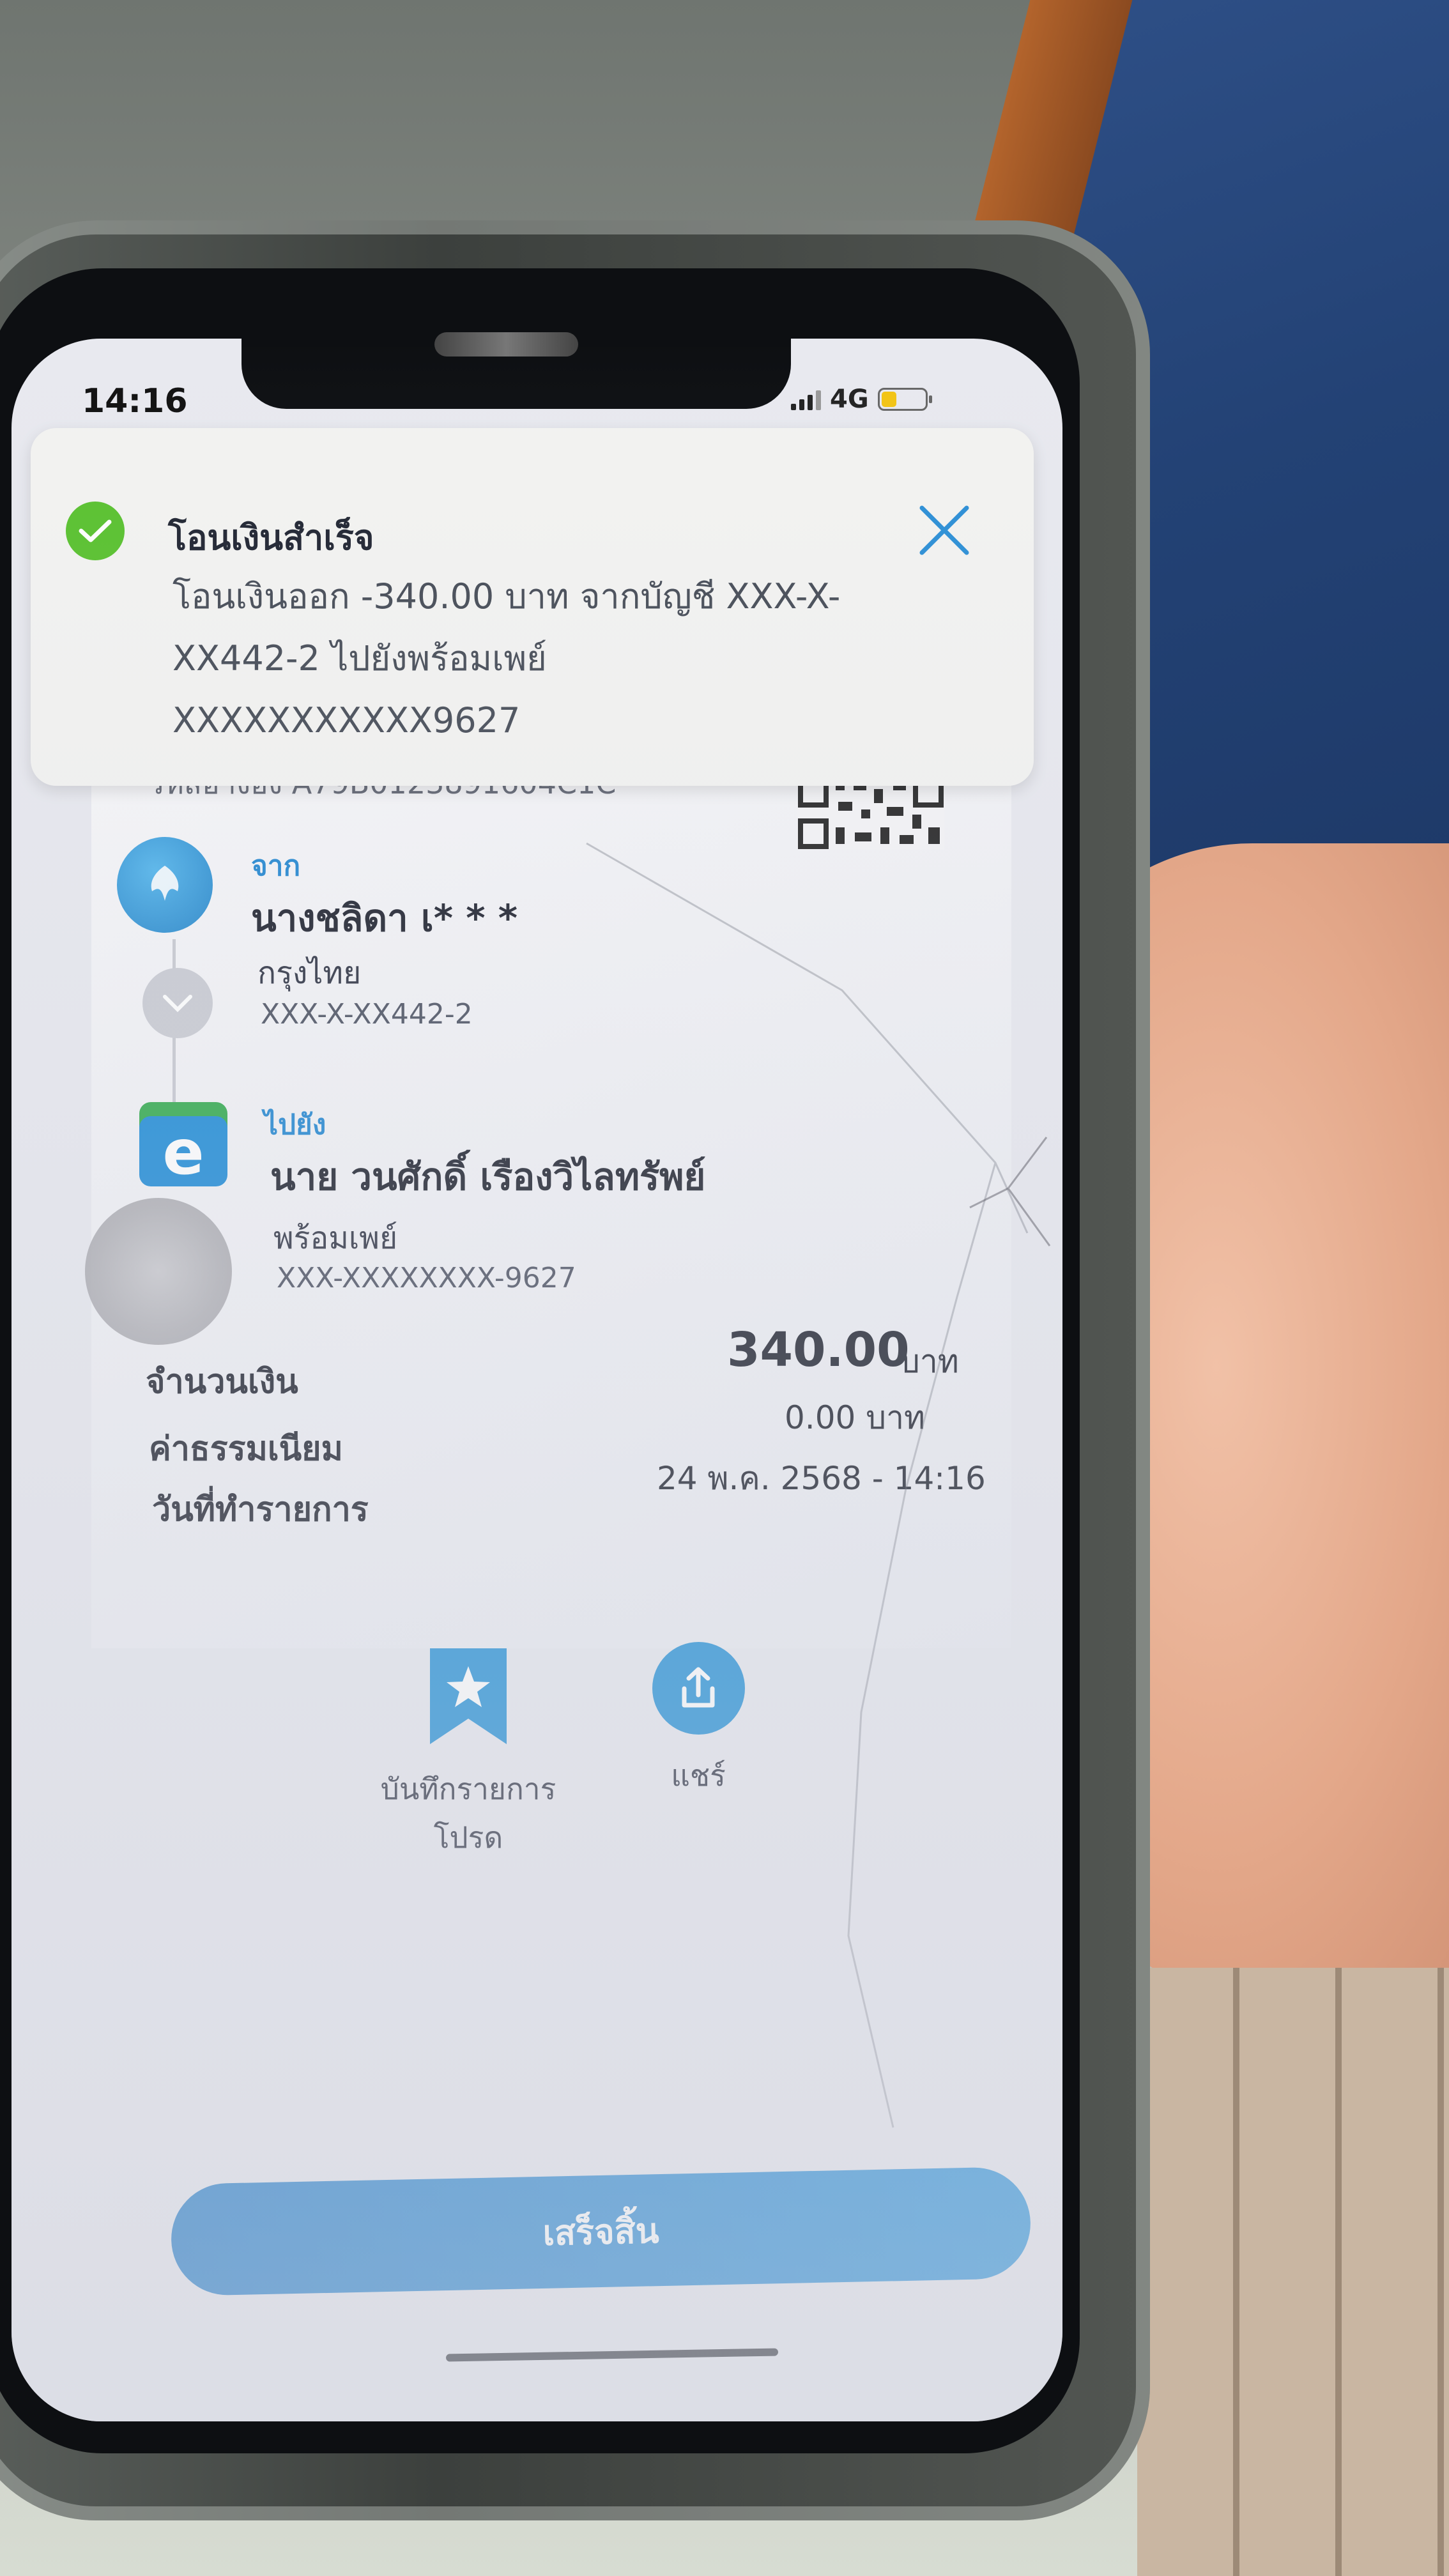 The image size is (1449, 2576). I want to click on save-favorite-button: บันทึกรายการ โปรด, so click(468, 1755).